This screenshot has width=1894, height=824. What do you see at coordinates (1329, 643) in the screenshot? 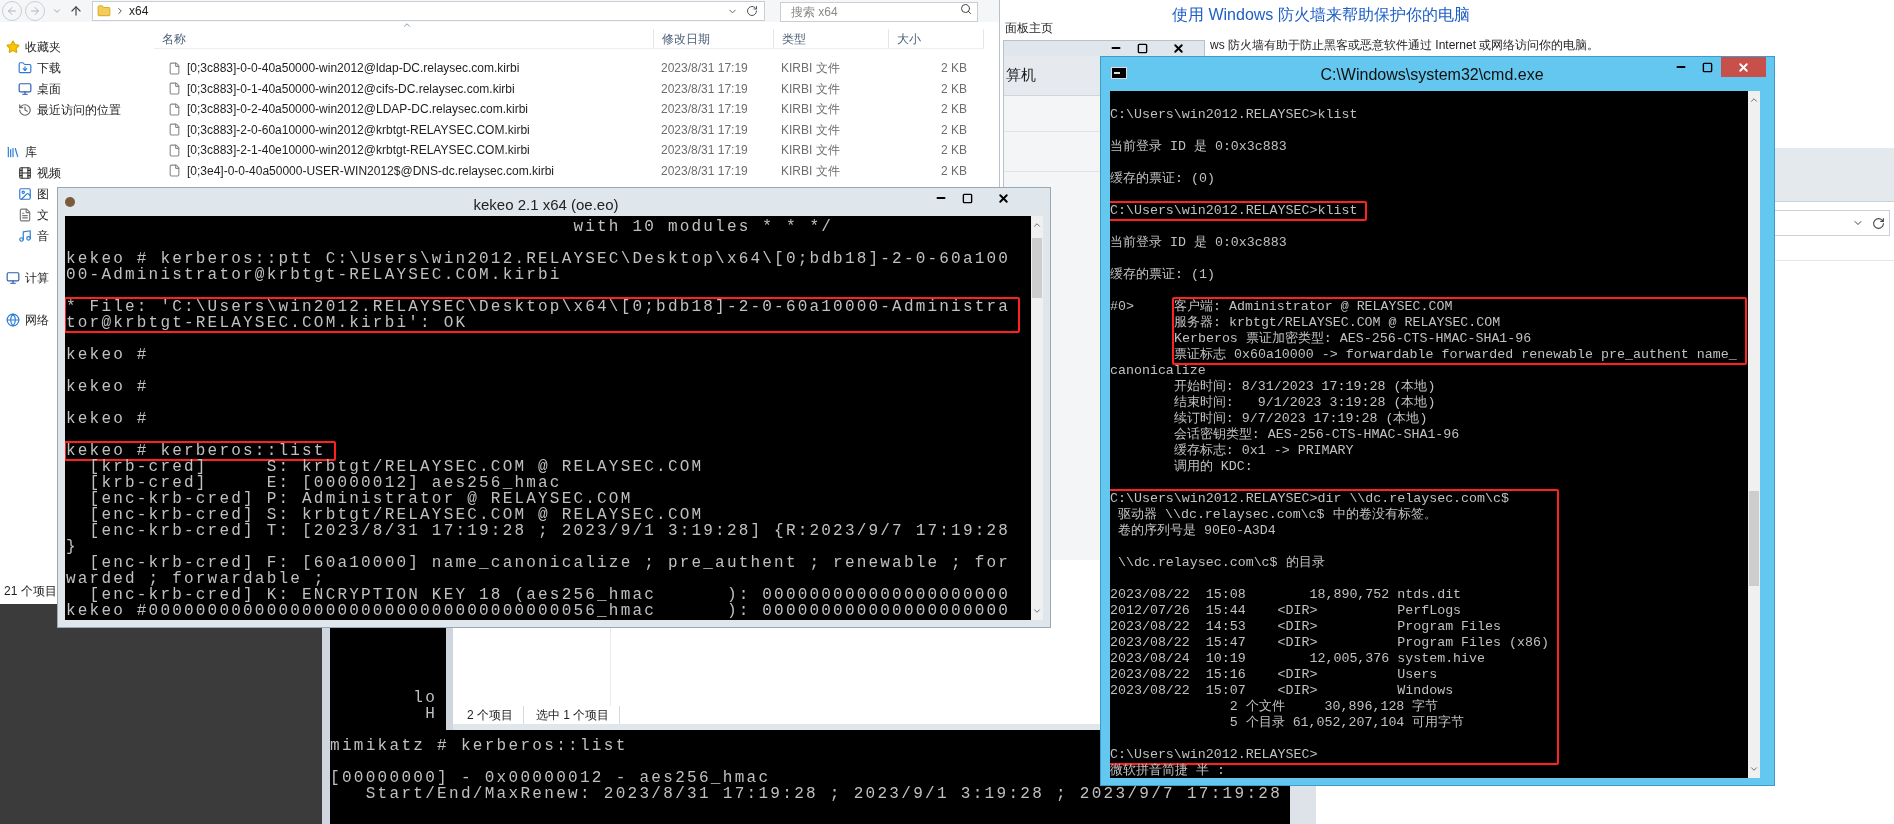
I see `console-line: 2023/08/22 15:47 <DIR> Program Files (x86)` at bounding box center [1329, 643].